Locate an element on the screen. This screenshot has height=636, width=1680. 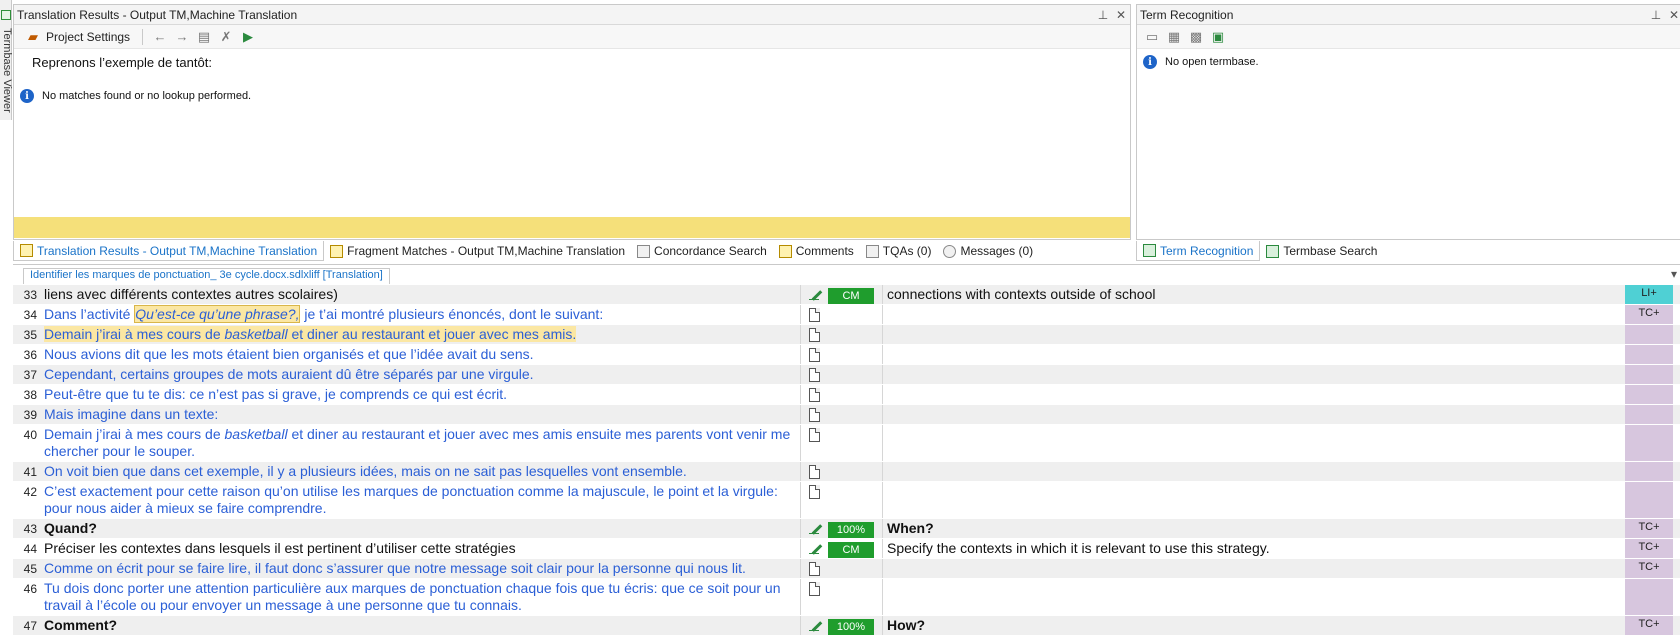
target-segment: When? is located at coordinates (1254, 528).